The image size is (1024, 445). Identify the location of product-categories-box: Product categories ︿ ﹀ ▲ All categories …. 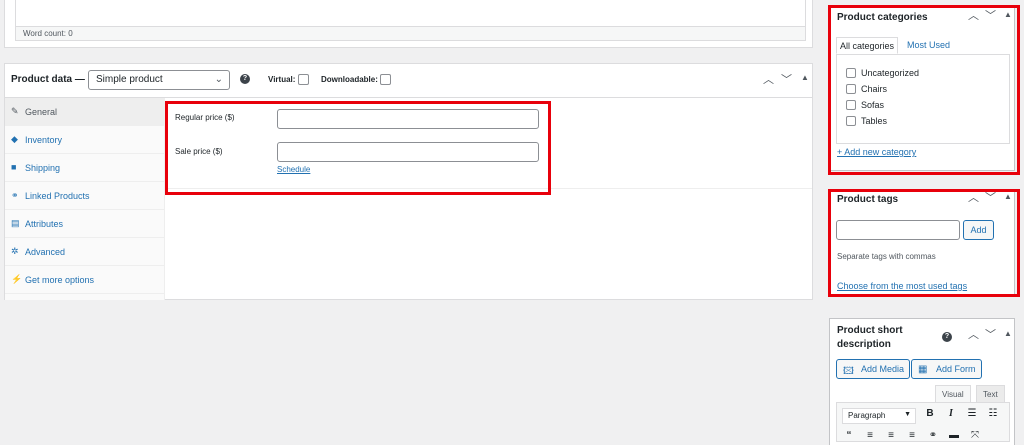
(922, 88).